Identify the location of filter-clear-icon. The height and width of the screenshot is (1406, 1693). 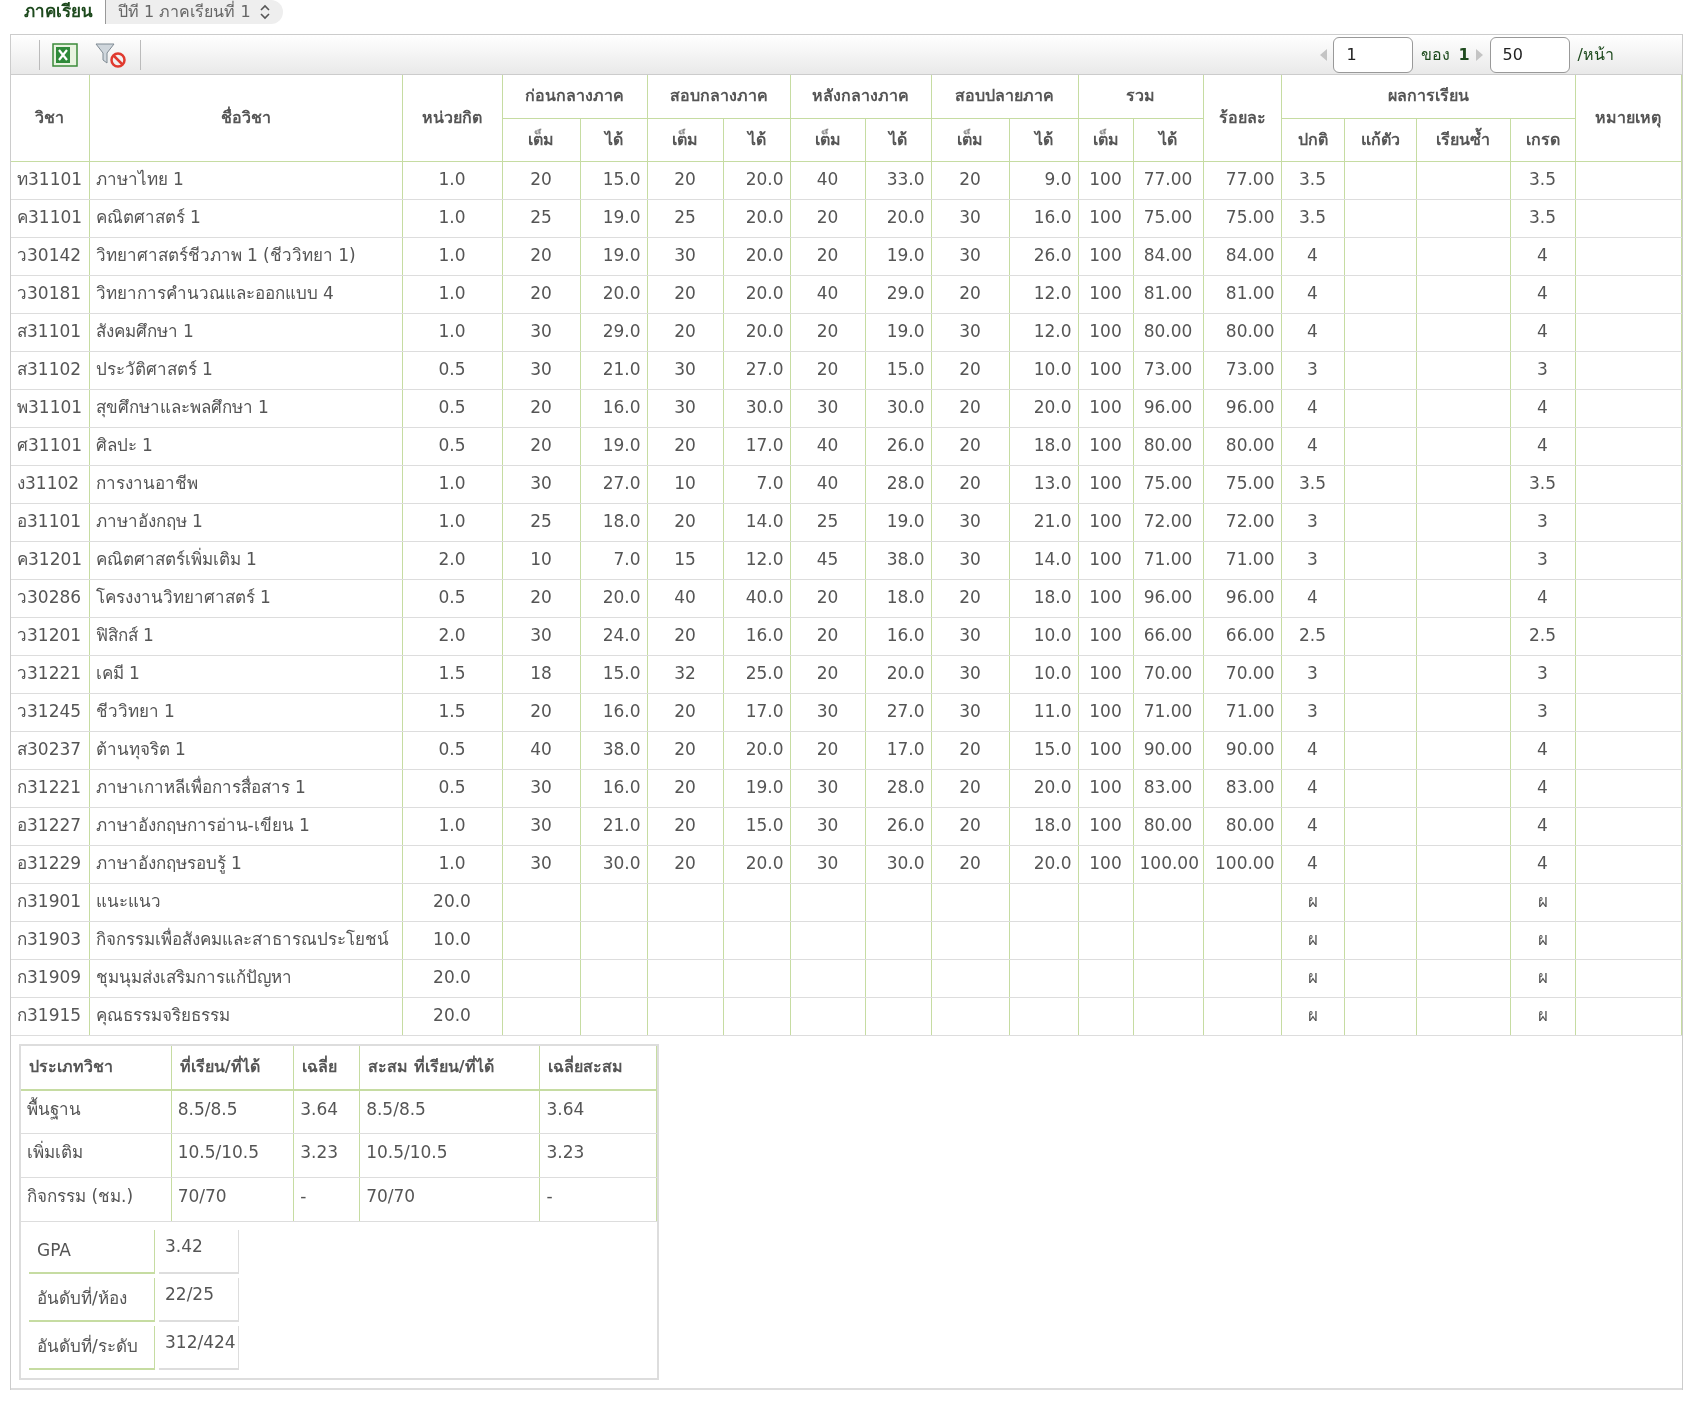
(111, 54).